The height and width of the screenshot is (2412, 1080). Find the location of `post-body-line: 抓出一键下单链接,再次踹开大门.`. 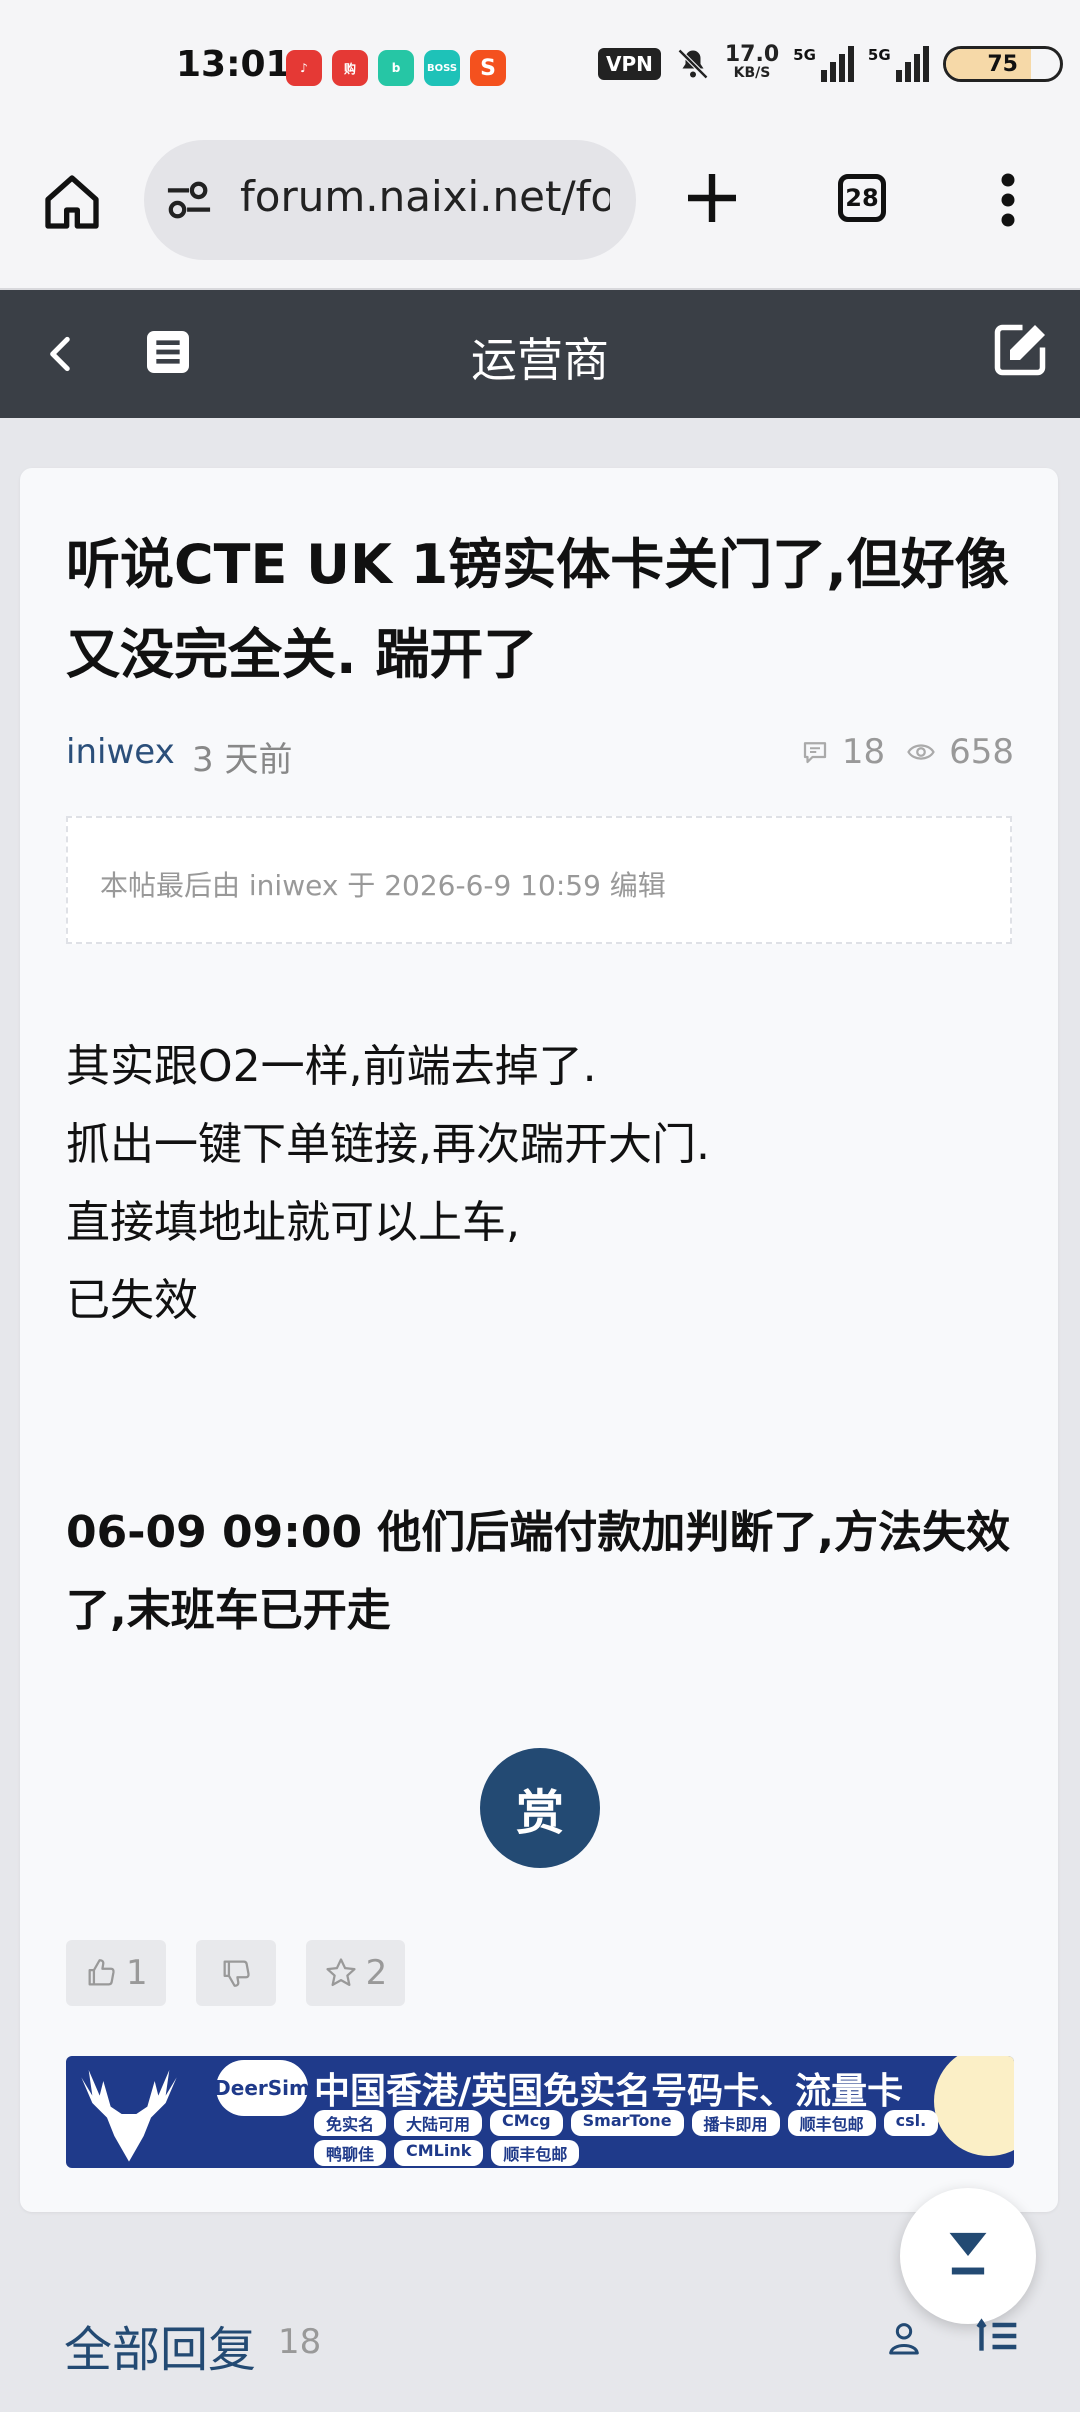

post-body-line: 抓出一键下单链接,再次踹开大门. is located at coordinates (388, 1144).